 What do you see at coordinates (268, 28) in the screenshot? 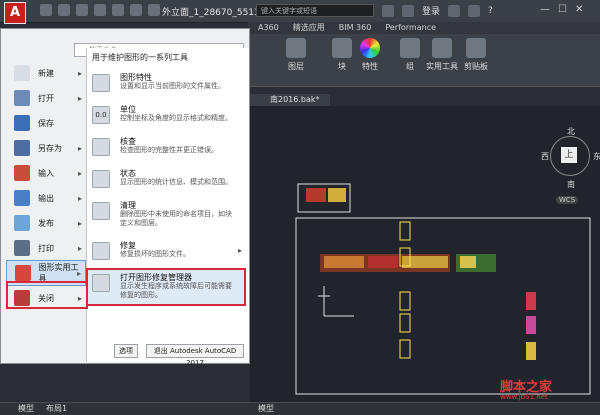
I see `tab-a360: A360` at bounding box center [268, 28].